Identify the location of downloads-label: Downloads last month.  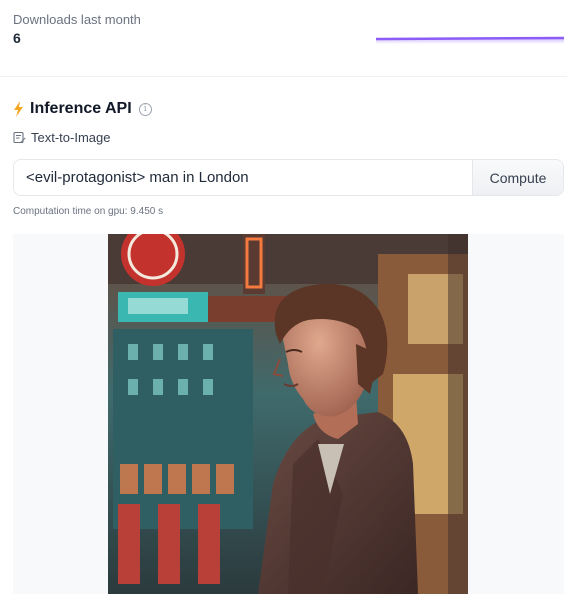
(77, 19).